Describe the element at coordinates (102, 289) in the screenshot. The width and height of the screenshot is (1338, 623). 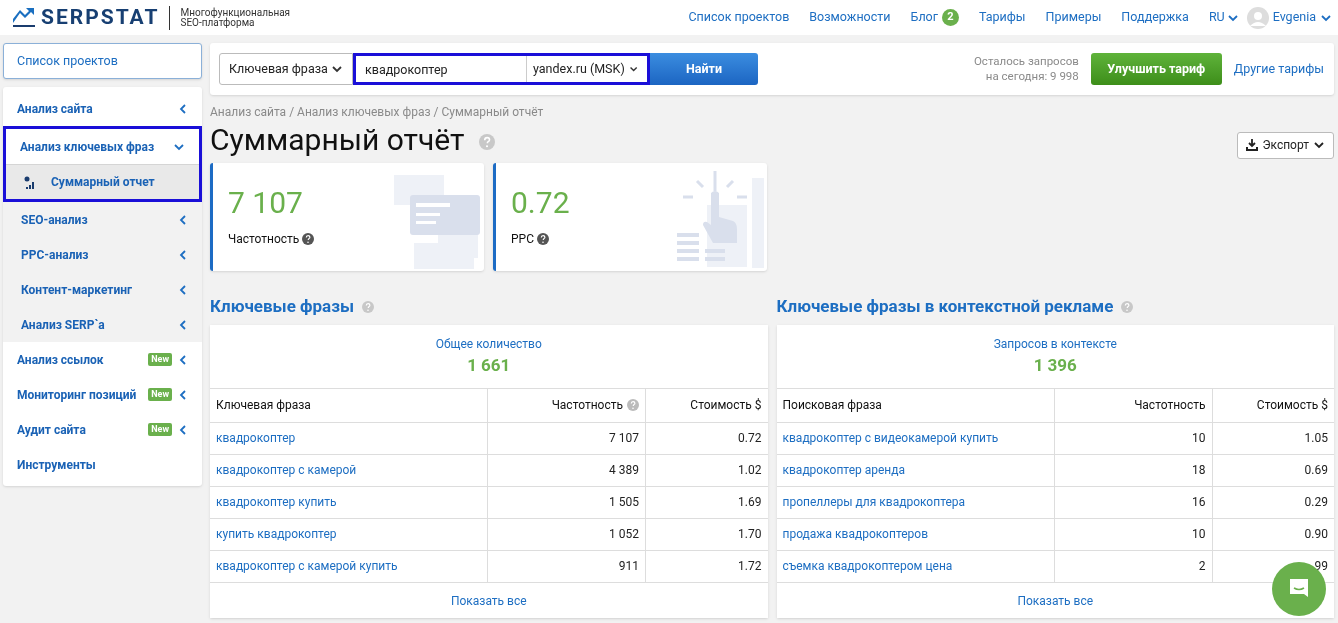
I see `sidebar-item: Контент-маркетинг` at that location.